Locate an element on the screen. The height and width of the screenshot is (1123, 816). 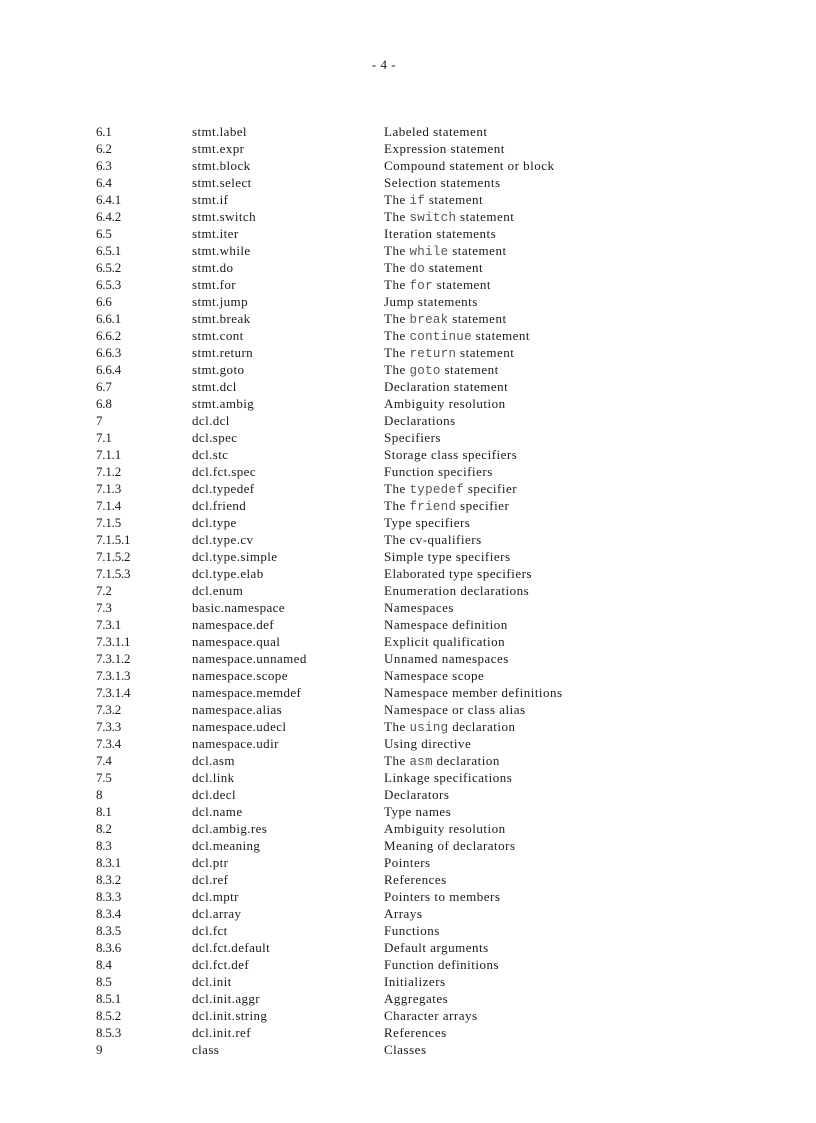
section-title: The cv-qualifiers is located at coordinates (433, 539).